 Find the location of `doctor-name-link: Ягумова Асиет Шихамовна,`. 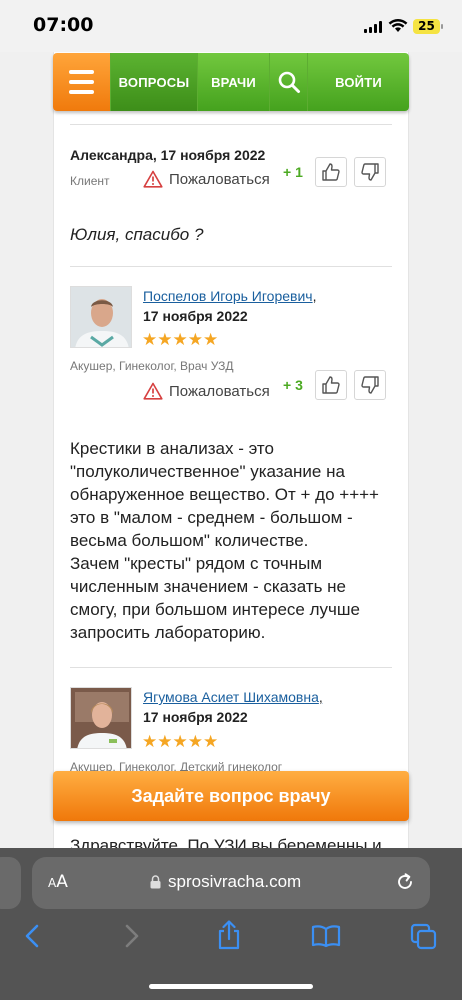

doctor-name-link: Ягумова Асиет Шихамовна, is located at coordinates (233, 697).